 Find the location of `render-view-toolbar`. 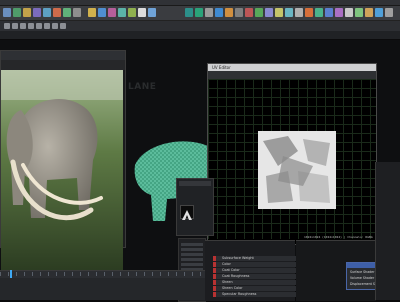

render-view-toolbar is located at coordinates (63, 65).